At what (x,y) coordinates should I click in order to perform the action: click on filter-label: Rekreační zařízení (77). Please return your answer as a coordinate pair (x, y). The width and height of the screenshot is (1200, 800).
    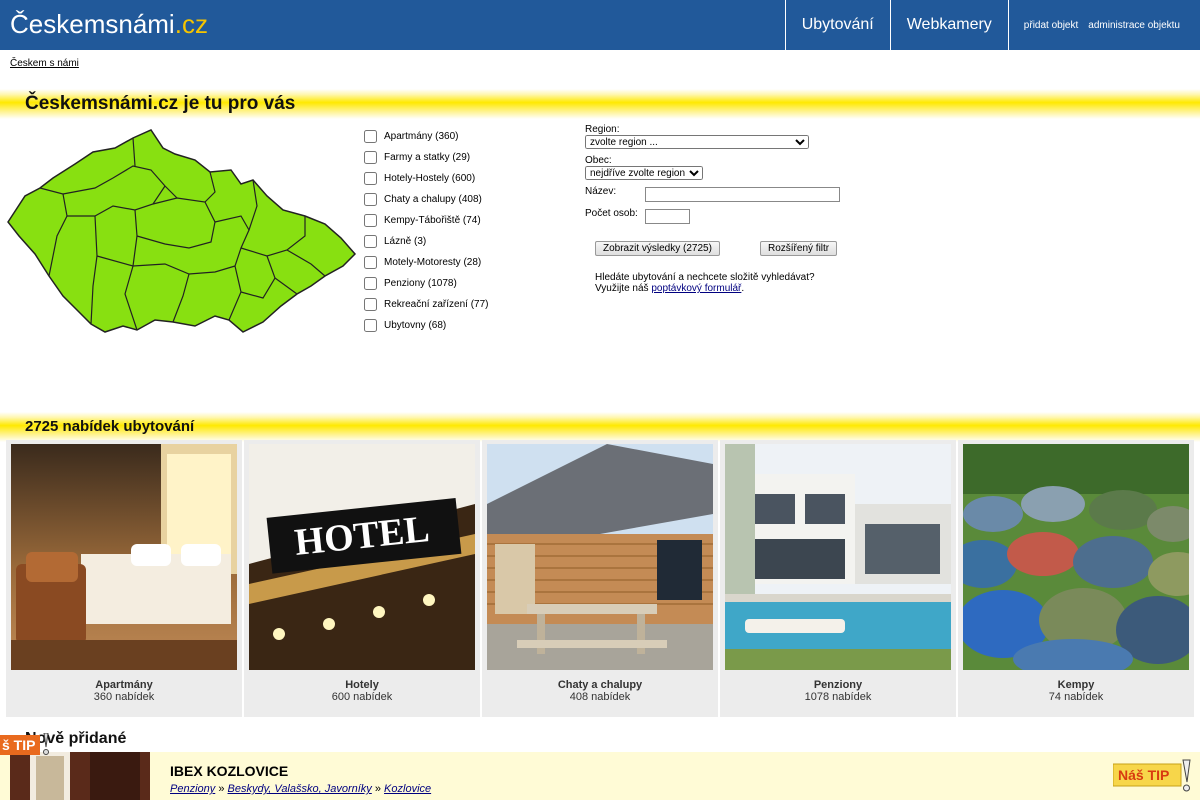
    Looking at the image, I should click on (436, 304).